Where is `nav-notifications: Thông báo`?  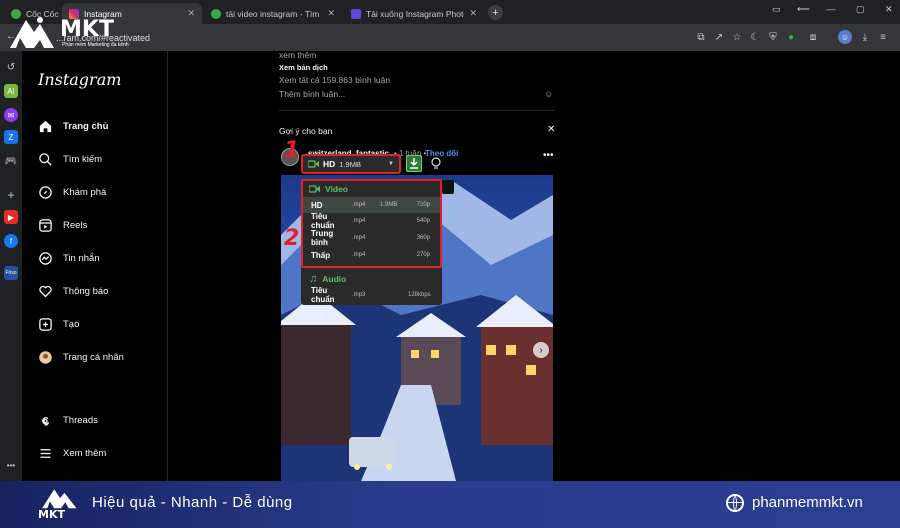
nav-notifications: Thông báo is located at coordinates (73, 291).